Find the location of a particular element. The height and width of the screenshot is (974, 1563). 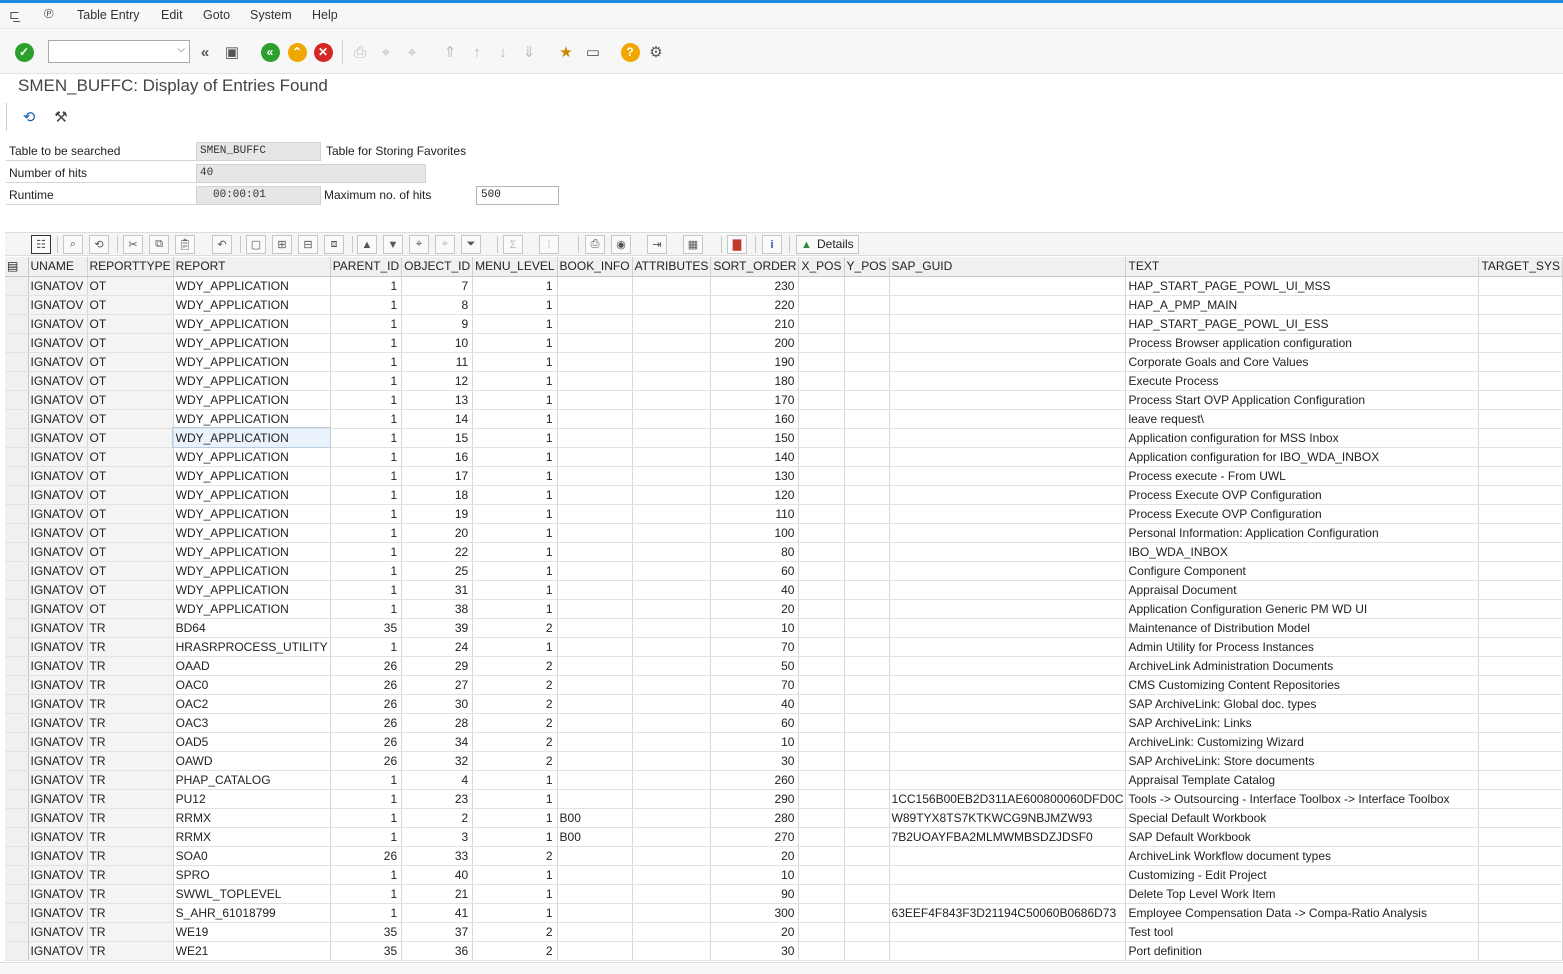

column-header: ATTRIBUTES is located at coordinates (672, 267).